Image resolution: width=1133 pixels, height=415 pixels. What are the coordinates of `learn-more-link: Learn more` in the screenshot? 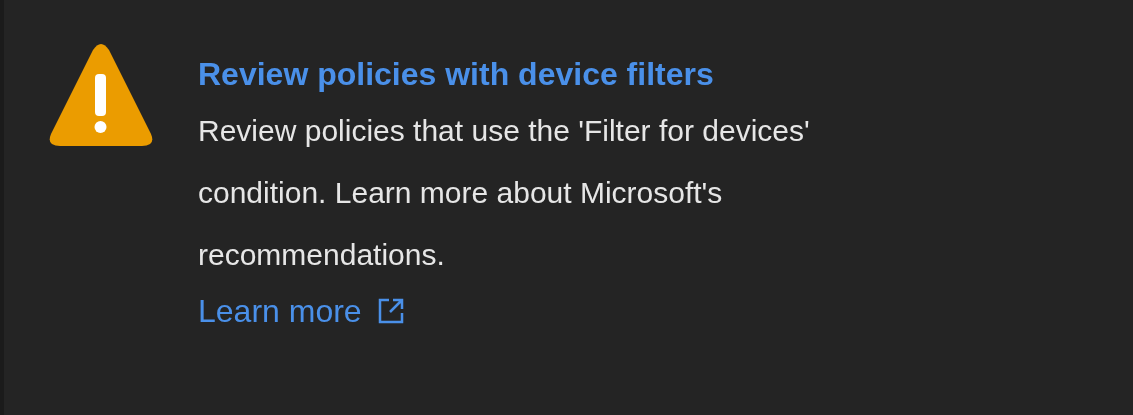 It's located at (301, 311).